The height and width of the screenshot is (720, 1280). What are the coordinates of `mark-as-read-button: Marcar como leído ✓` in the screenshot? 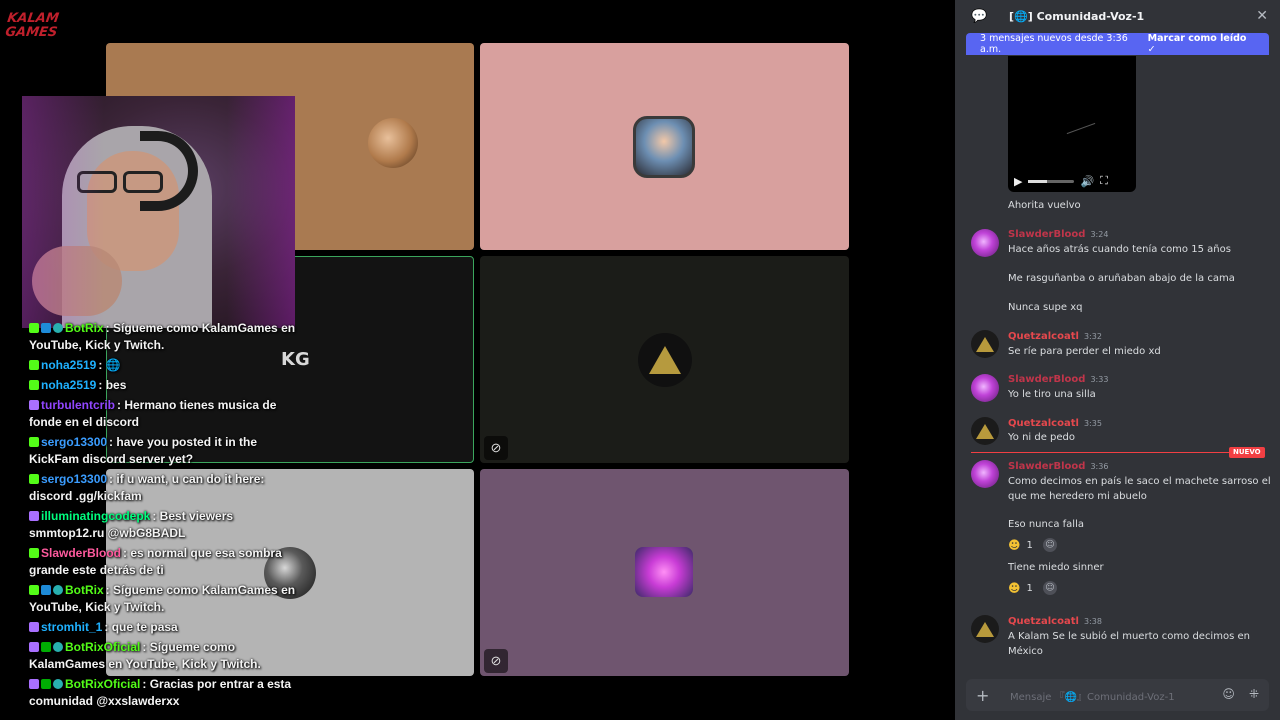 It's located at (1201, 44).